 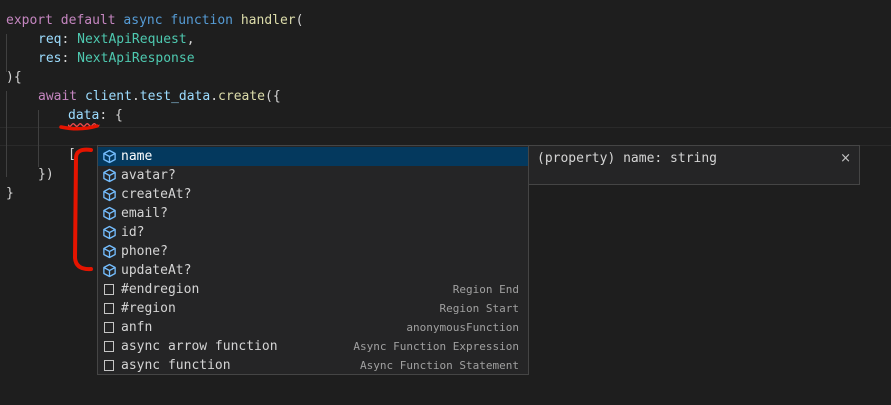 What do you see at coordinates (313, 289) in the screenshot?
I see `suggestion-item: #endregion Region End` at bounding box center [313, 289].